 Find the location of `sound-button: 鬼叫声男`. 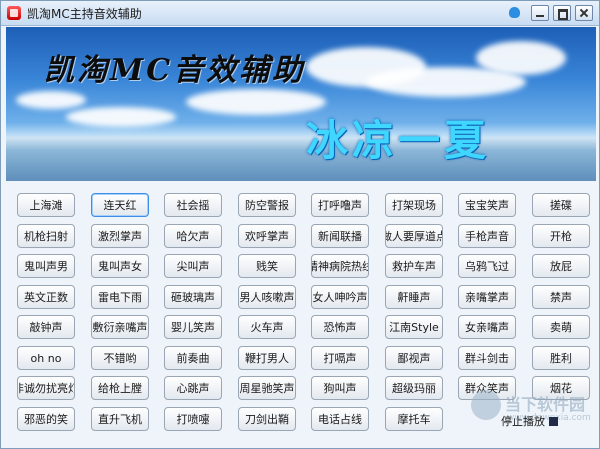

sound-button: 鬼叫声男 is located at coordinates (46, 266).